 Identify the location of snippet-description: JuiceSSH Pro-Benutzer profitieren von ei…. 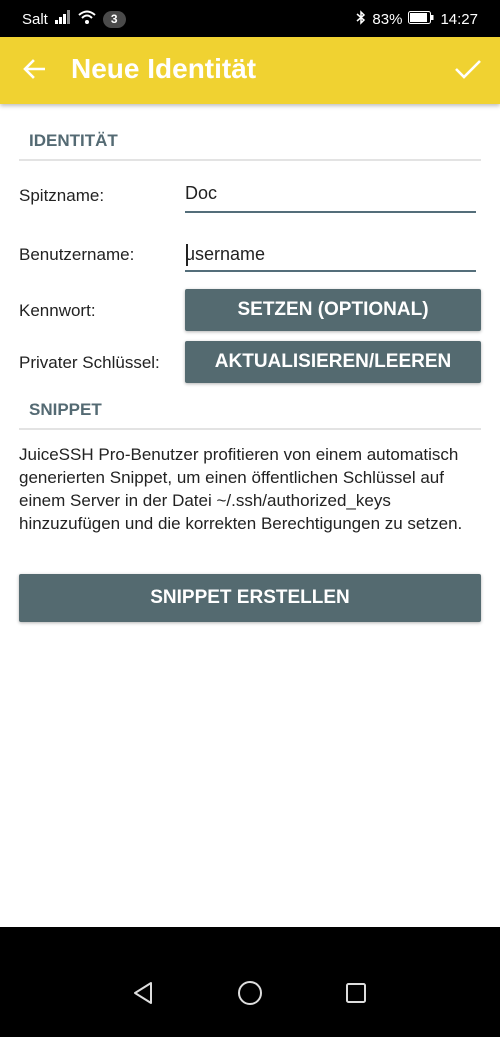
(241, 489).